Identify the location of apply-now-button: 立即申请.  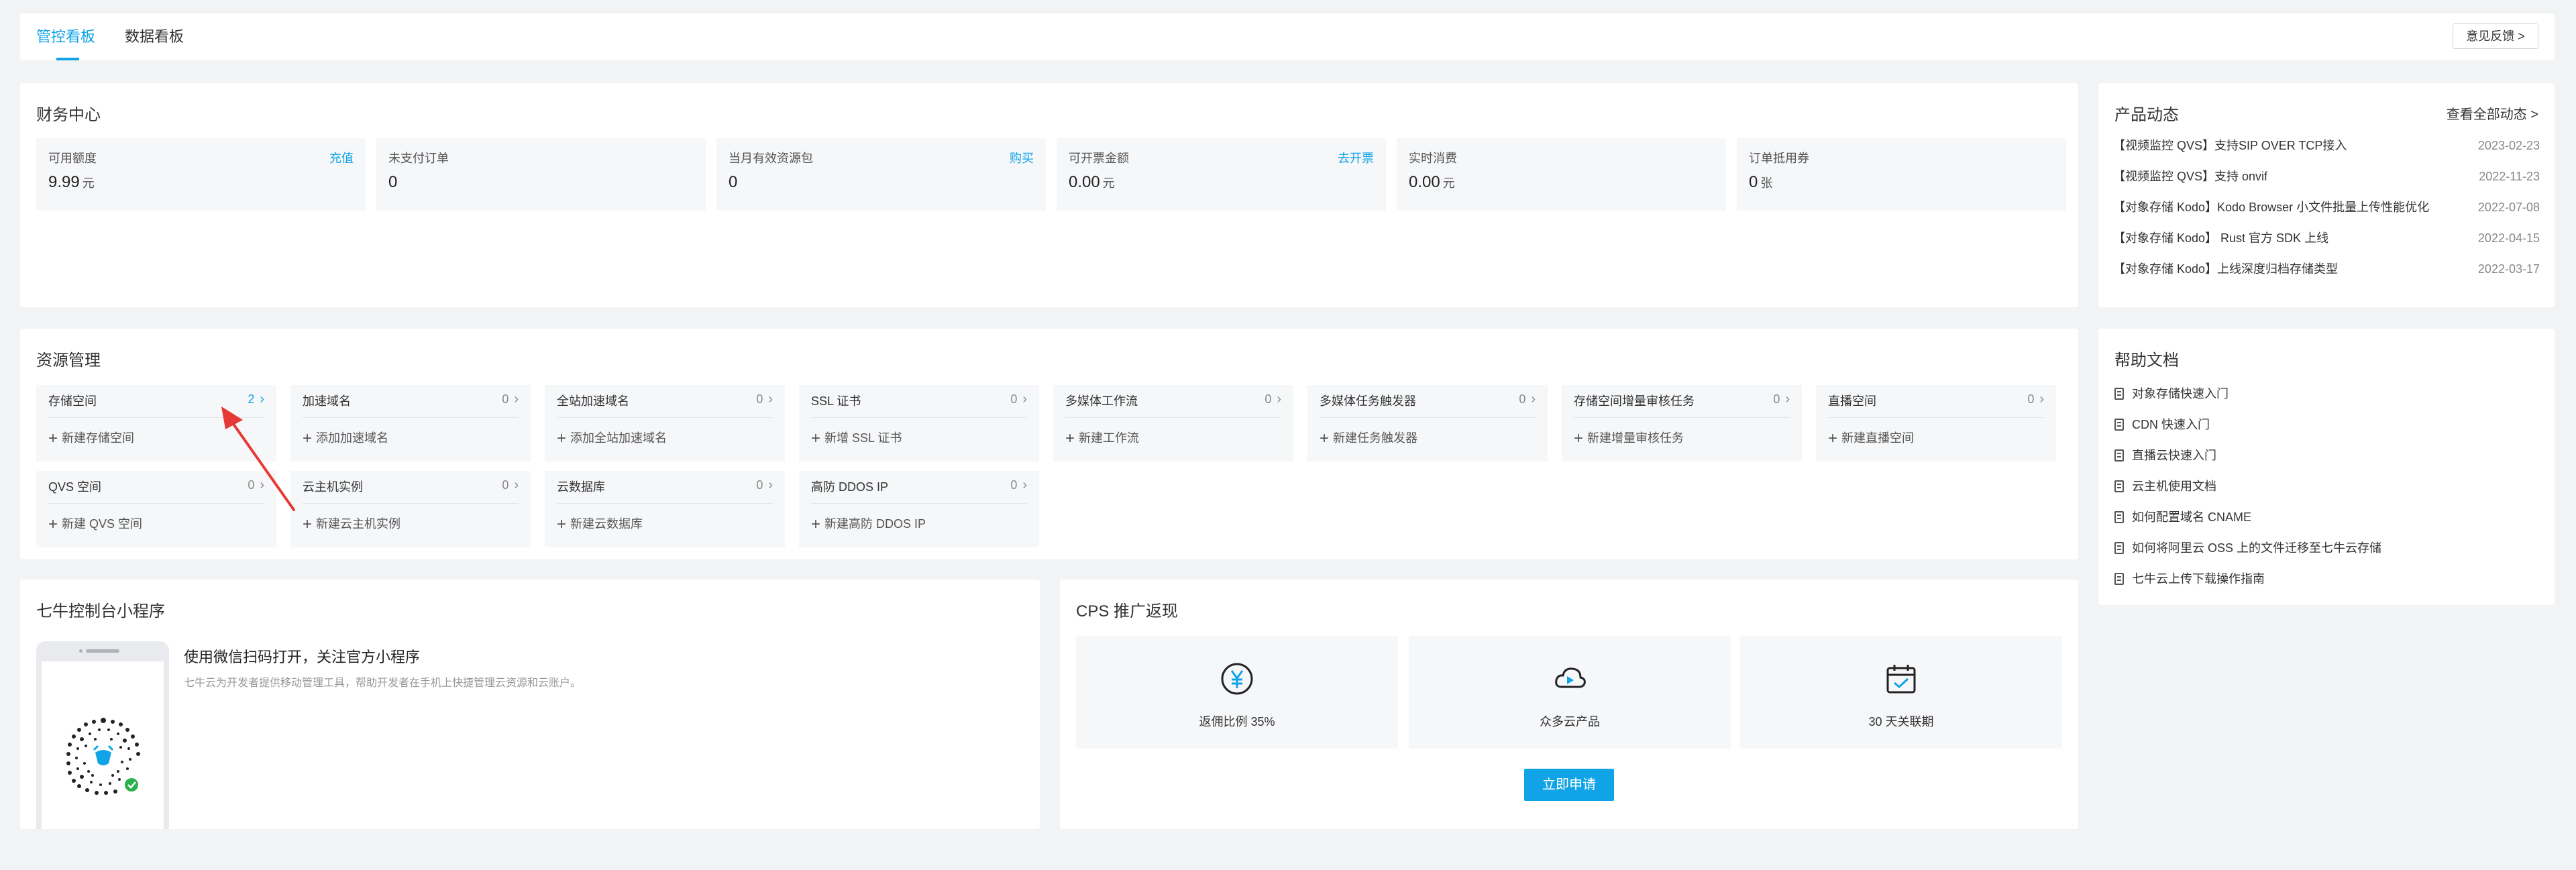
(1569, 785).